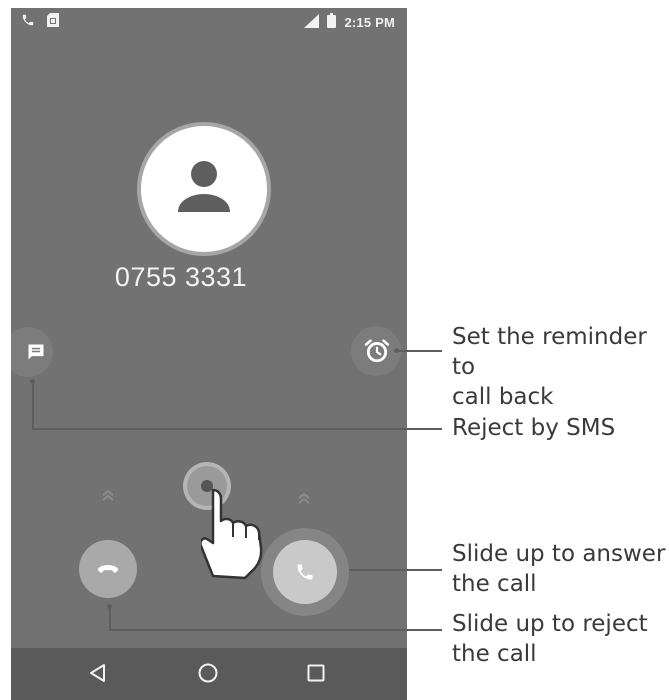  Describe the element at coordinates (304, 500) in the screenshot. I see `answer-chevron-icon` at that location.